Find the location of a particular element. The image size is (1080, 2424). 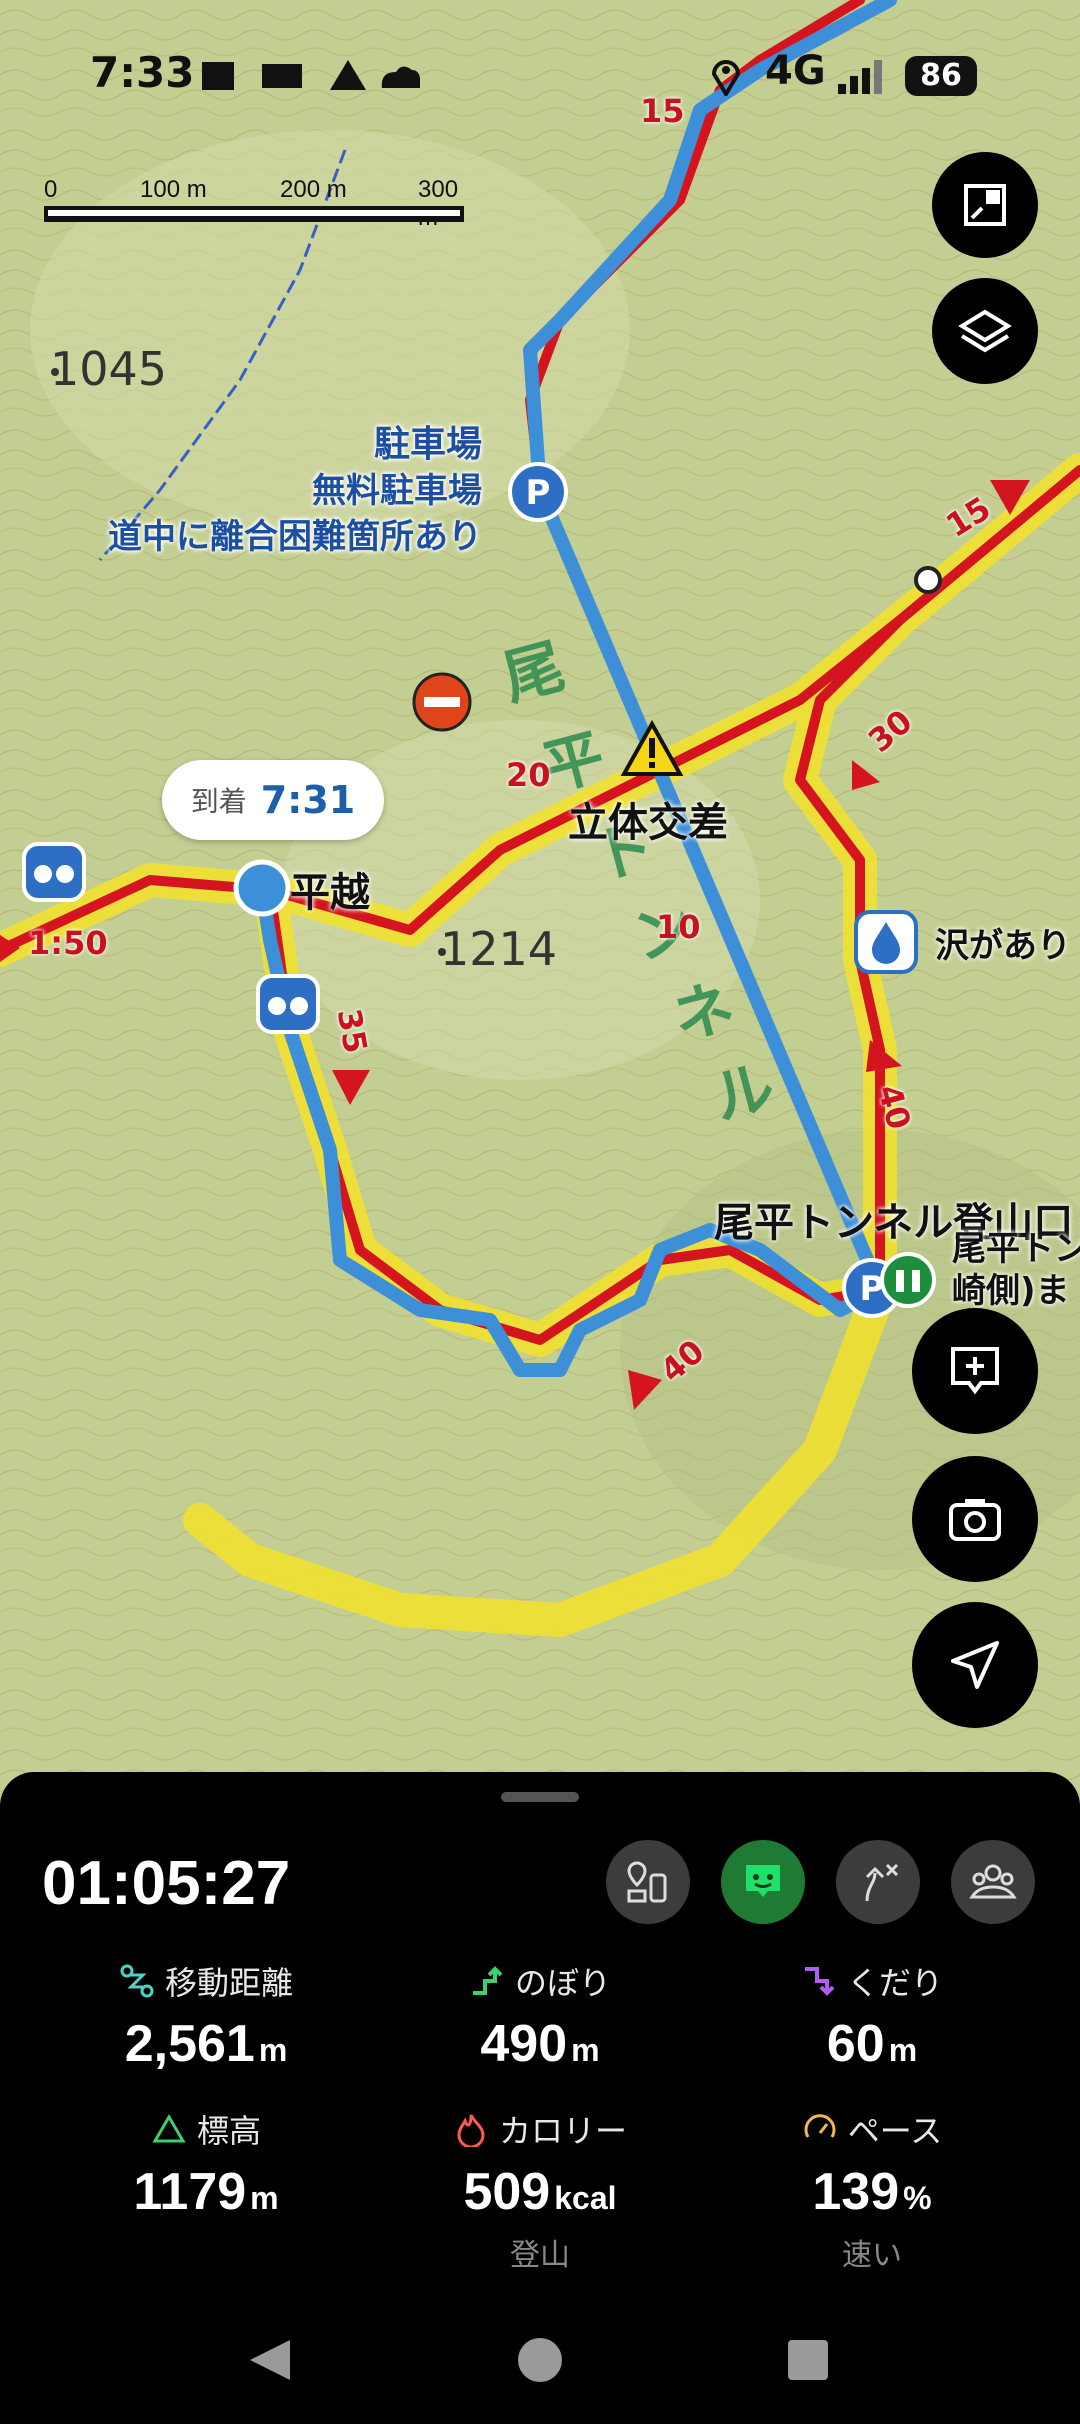

parking-note: 道中に離合困難箇所あり is located at coordinates (295, 537).